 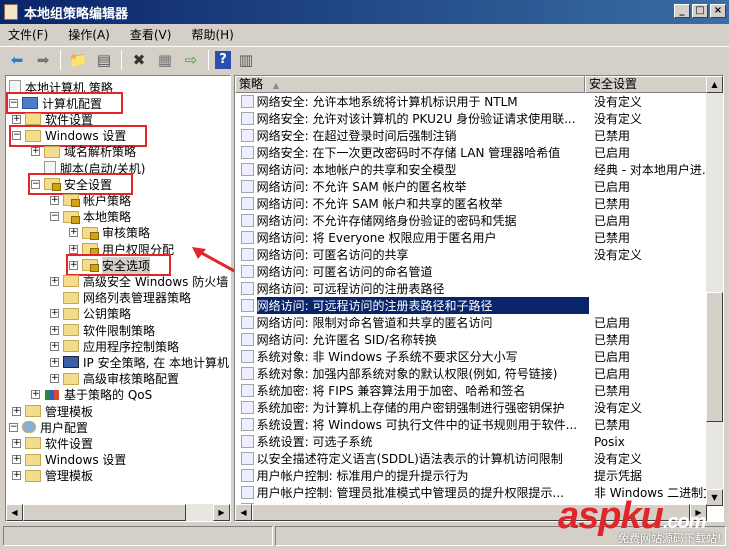 What do you see at coordinates (471, 424) in the screenshot?
I see `policy-row: 系统设置: 将 Windows 可执行文件中的证书规则用于软件... 已禁用` at bounding box center [471, 424].